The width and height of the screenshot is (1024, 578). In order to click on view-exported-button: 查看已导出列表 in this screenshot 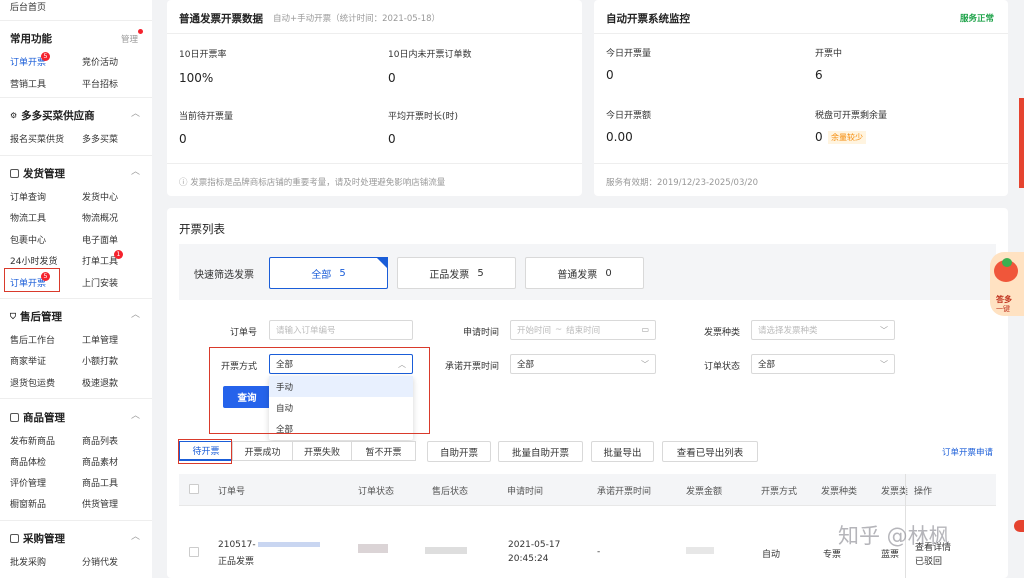, I will do `click(710, 451)`.